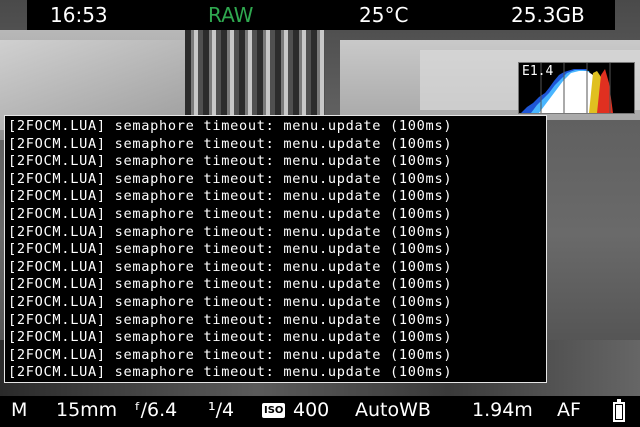  Describe the element at coordinates (538, 71) in the screenshot. I see `histogram-ev-label: E1.4` at that location.